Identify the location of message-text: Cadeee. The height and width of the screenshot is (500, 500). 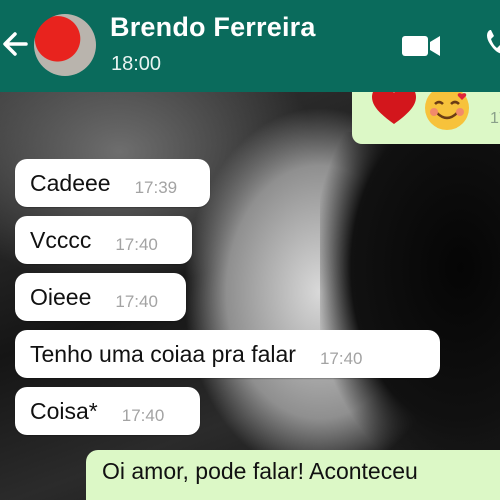
(70, 182).